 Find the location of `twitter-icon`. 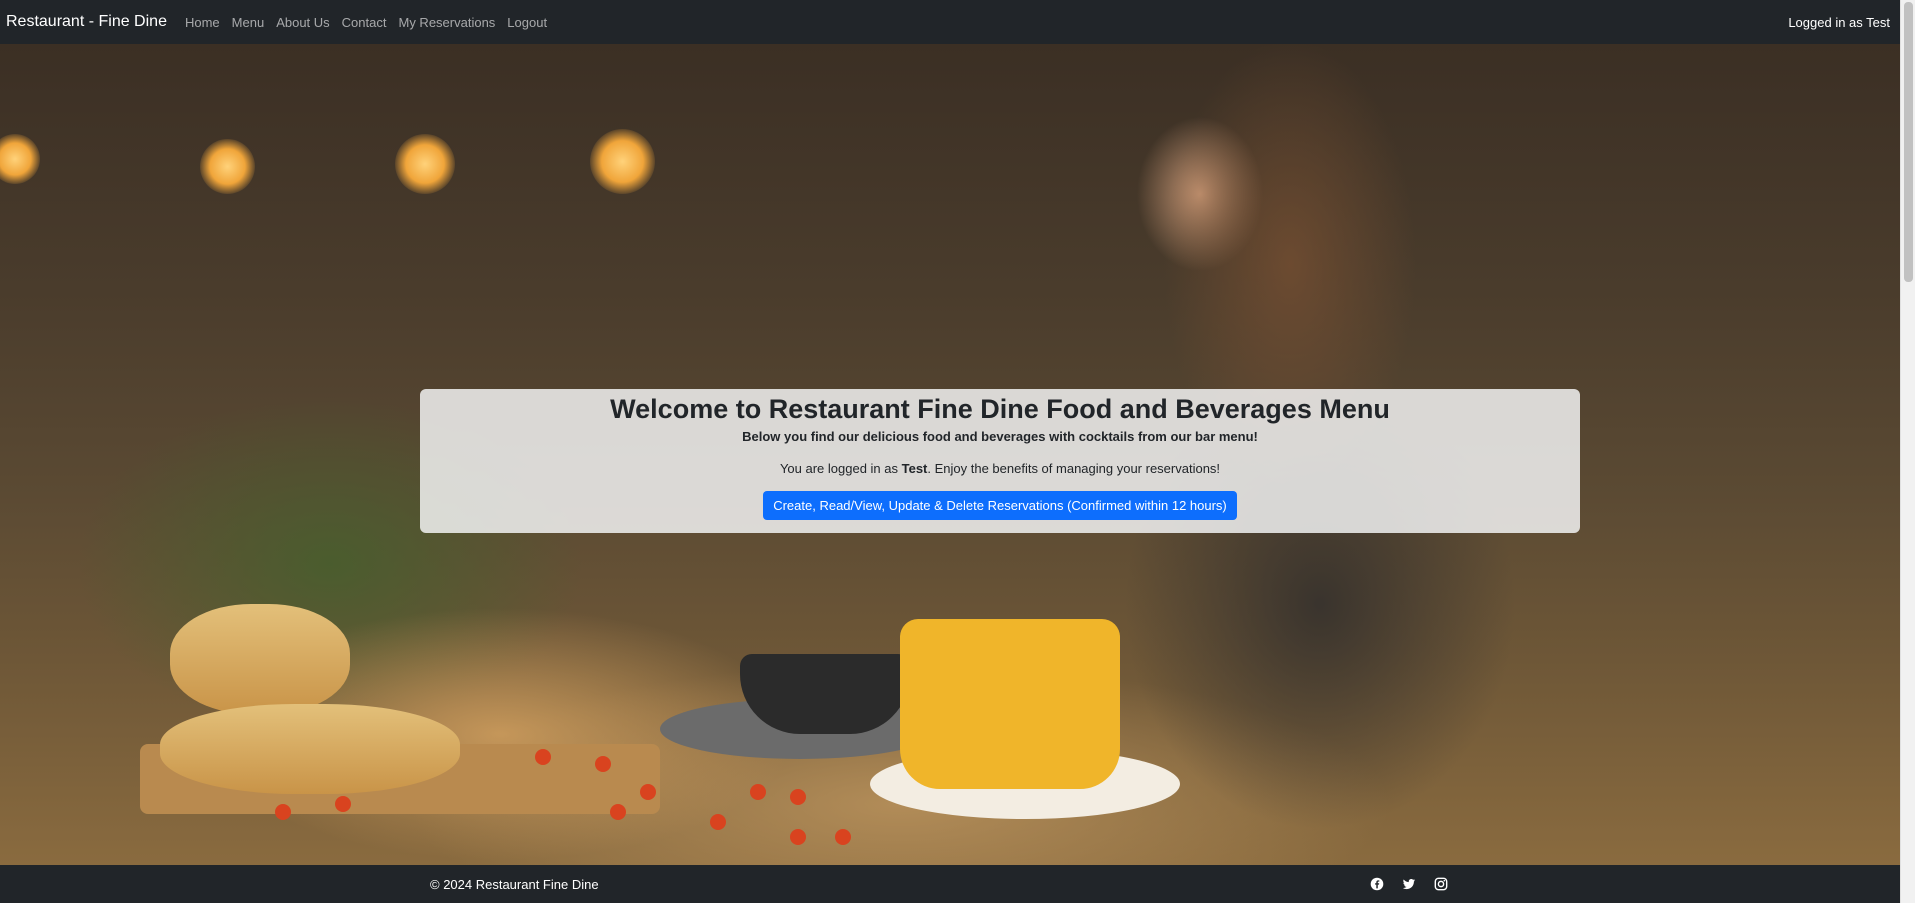

twitter-icon is located at coordinates (1409, 884).